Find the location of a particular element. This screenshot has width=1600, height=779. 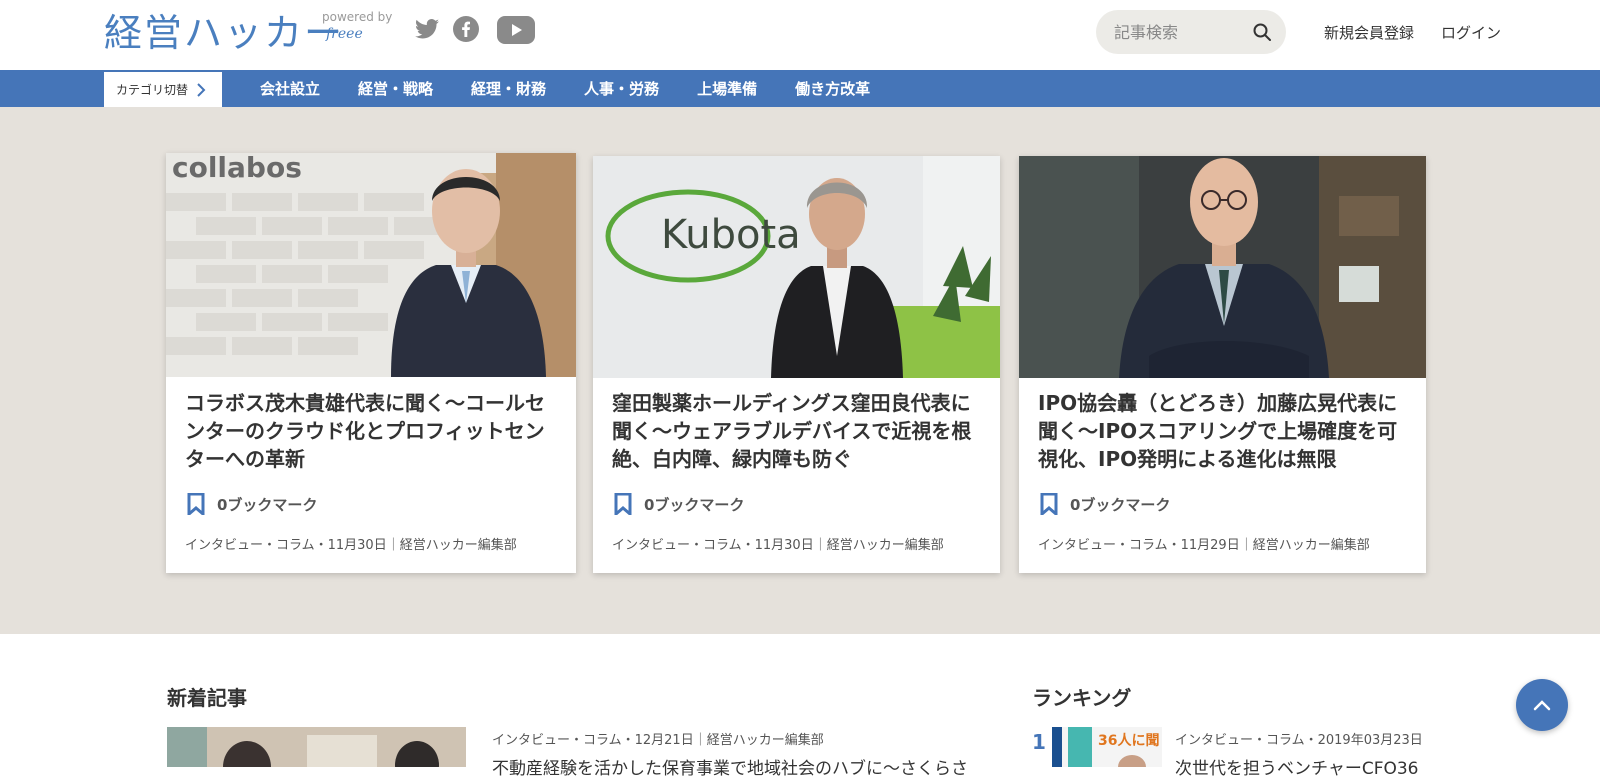

logo-text: 経営ハッカー is located at coordinates (224, 33).